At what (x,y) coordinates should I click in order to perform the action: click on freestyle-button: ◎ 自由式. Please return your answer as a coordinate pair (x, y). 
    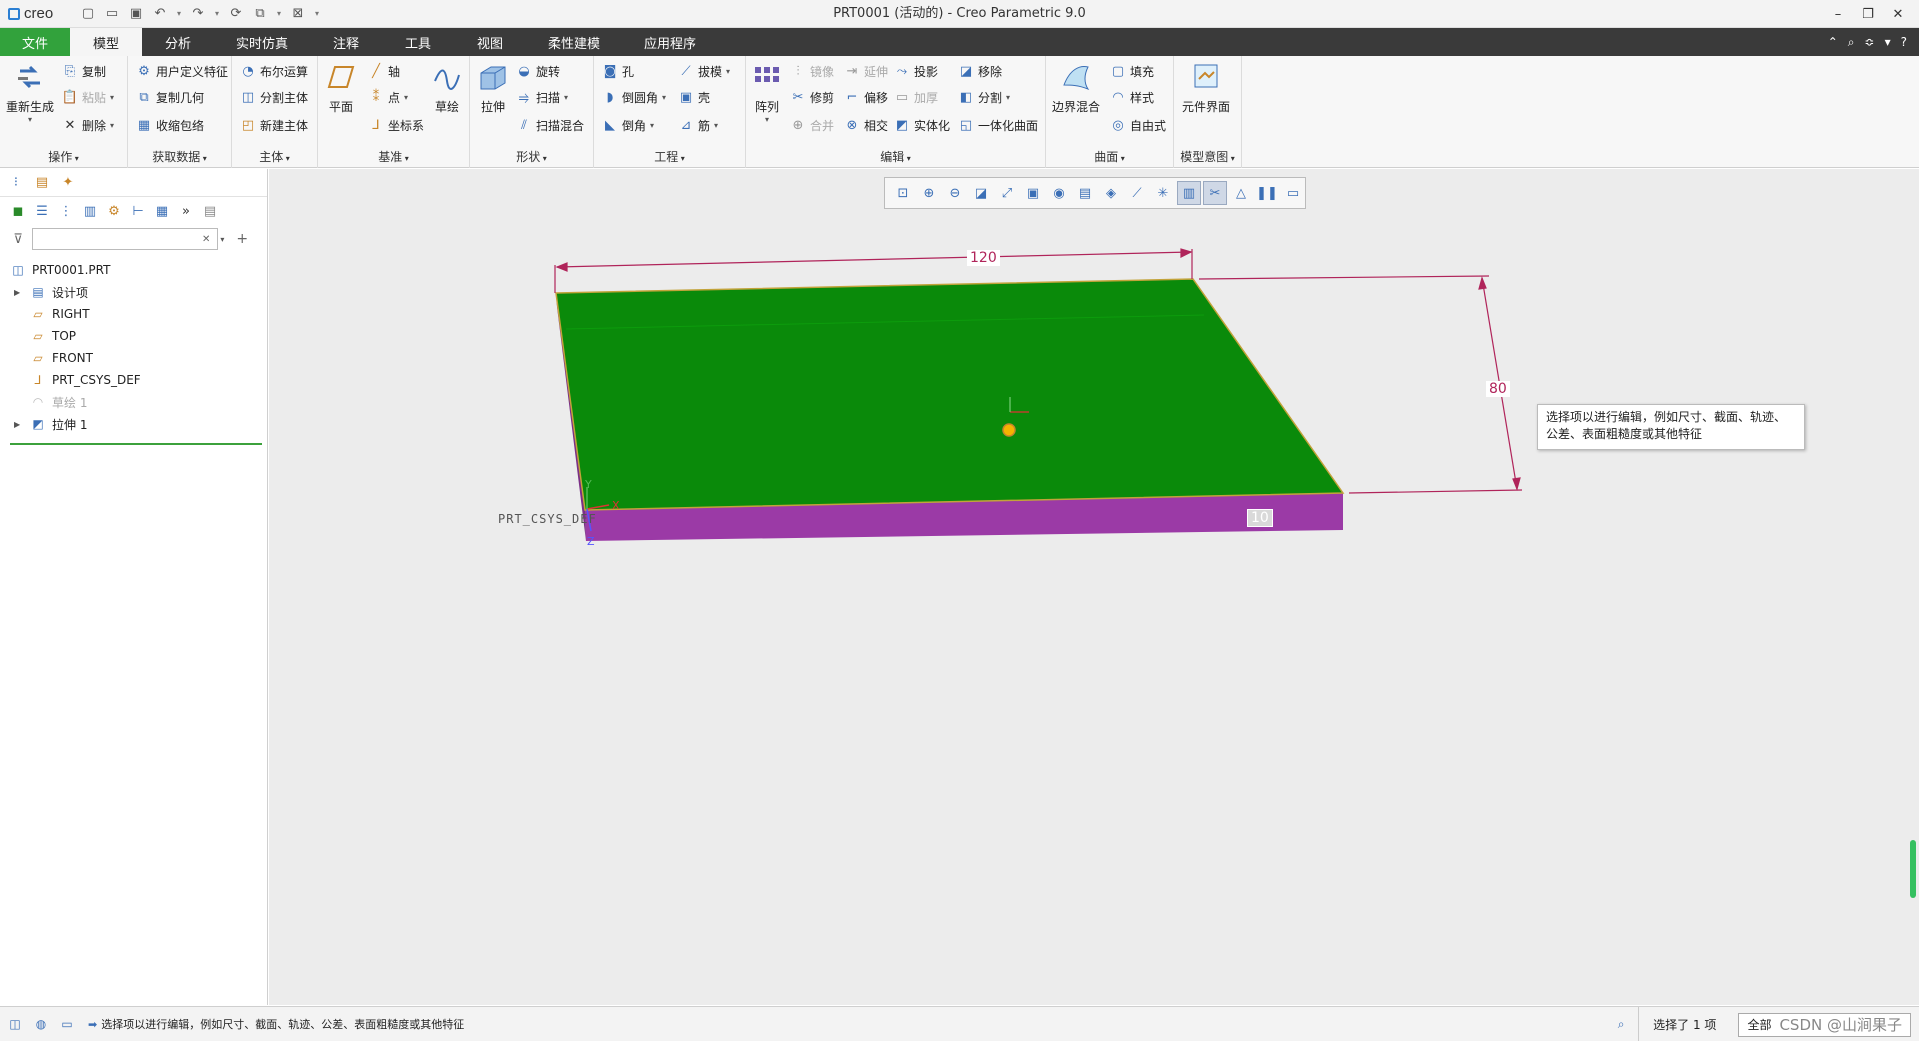
    Looking at the image, I should click on (1138, 125).